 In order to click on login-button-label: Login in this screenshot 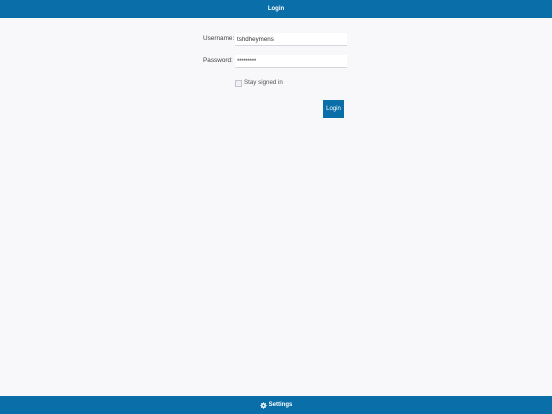, I will do `click(333, 109)`.